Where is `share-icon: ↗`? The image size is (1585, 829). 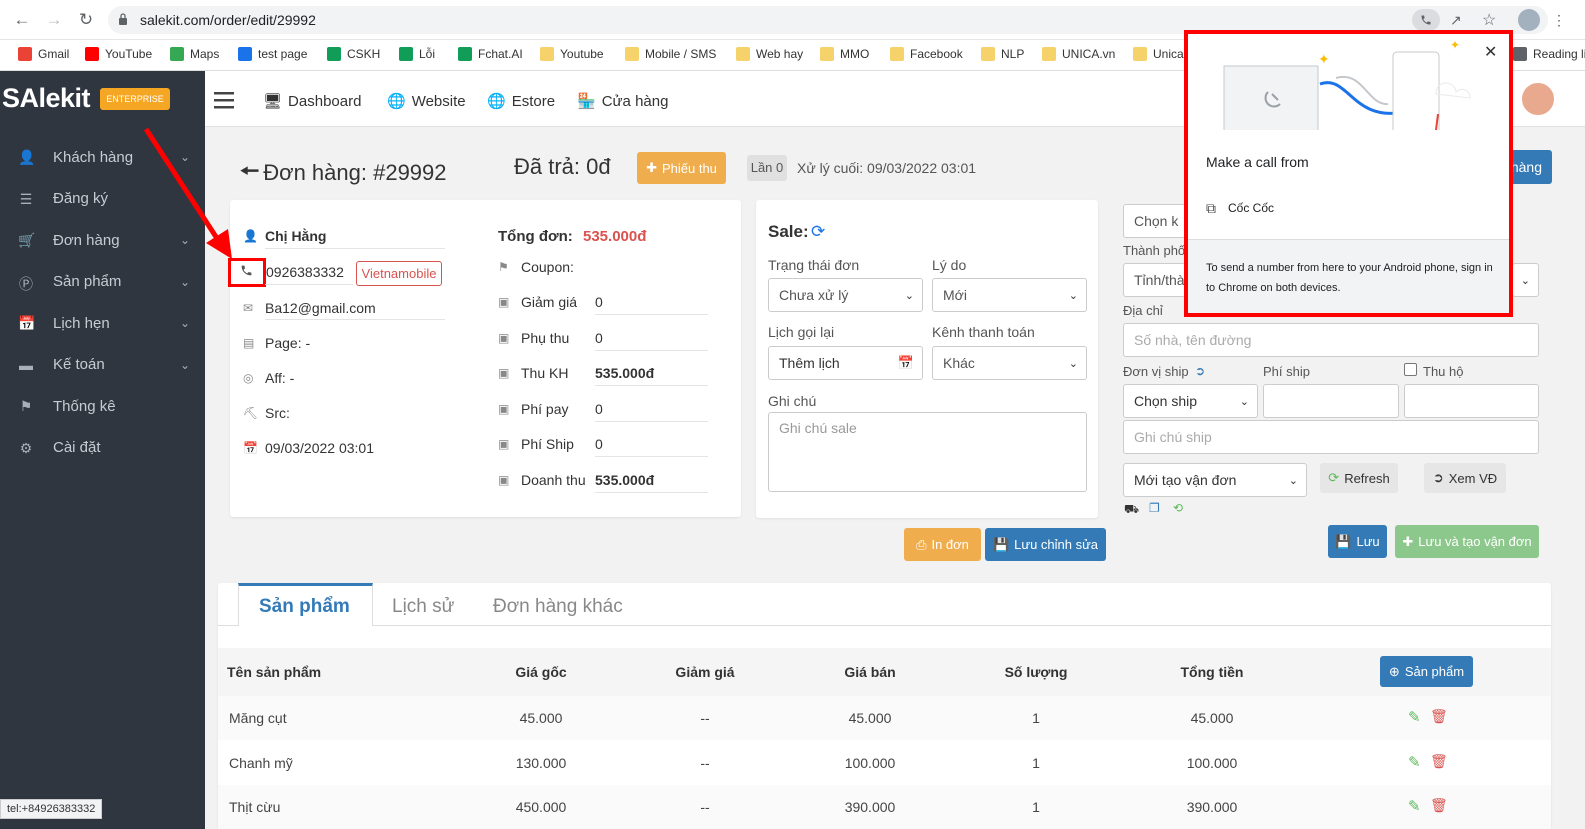
share-icon: ↗ is located at coordinates (1456, 20).